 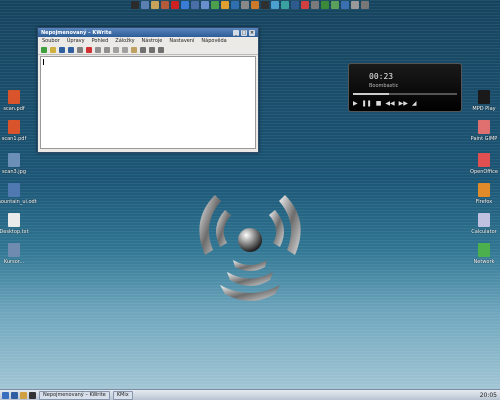 I want to click on desktop-icon-label: OpenOffice, so click(x=484, y=172).